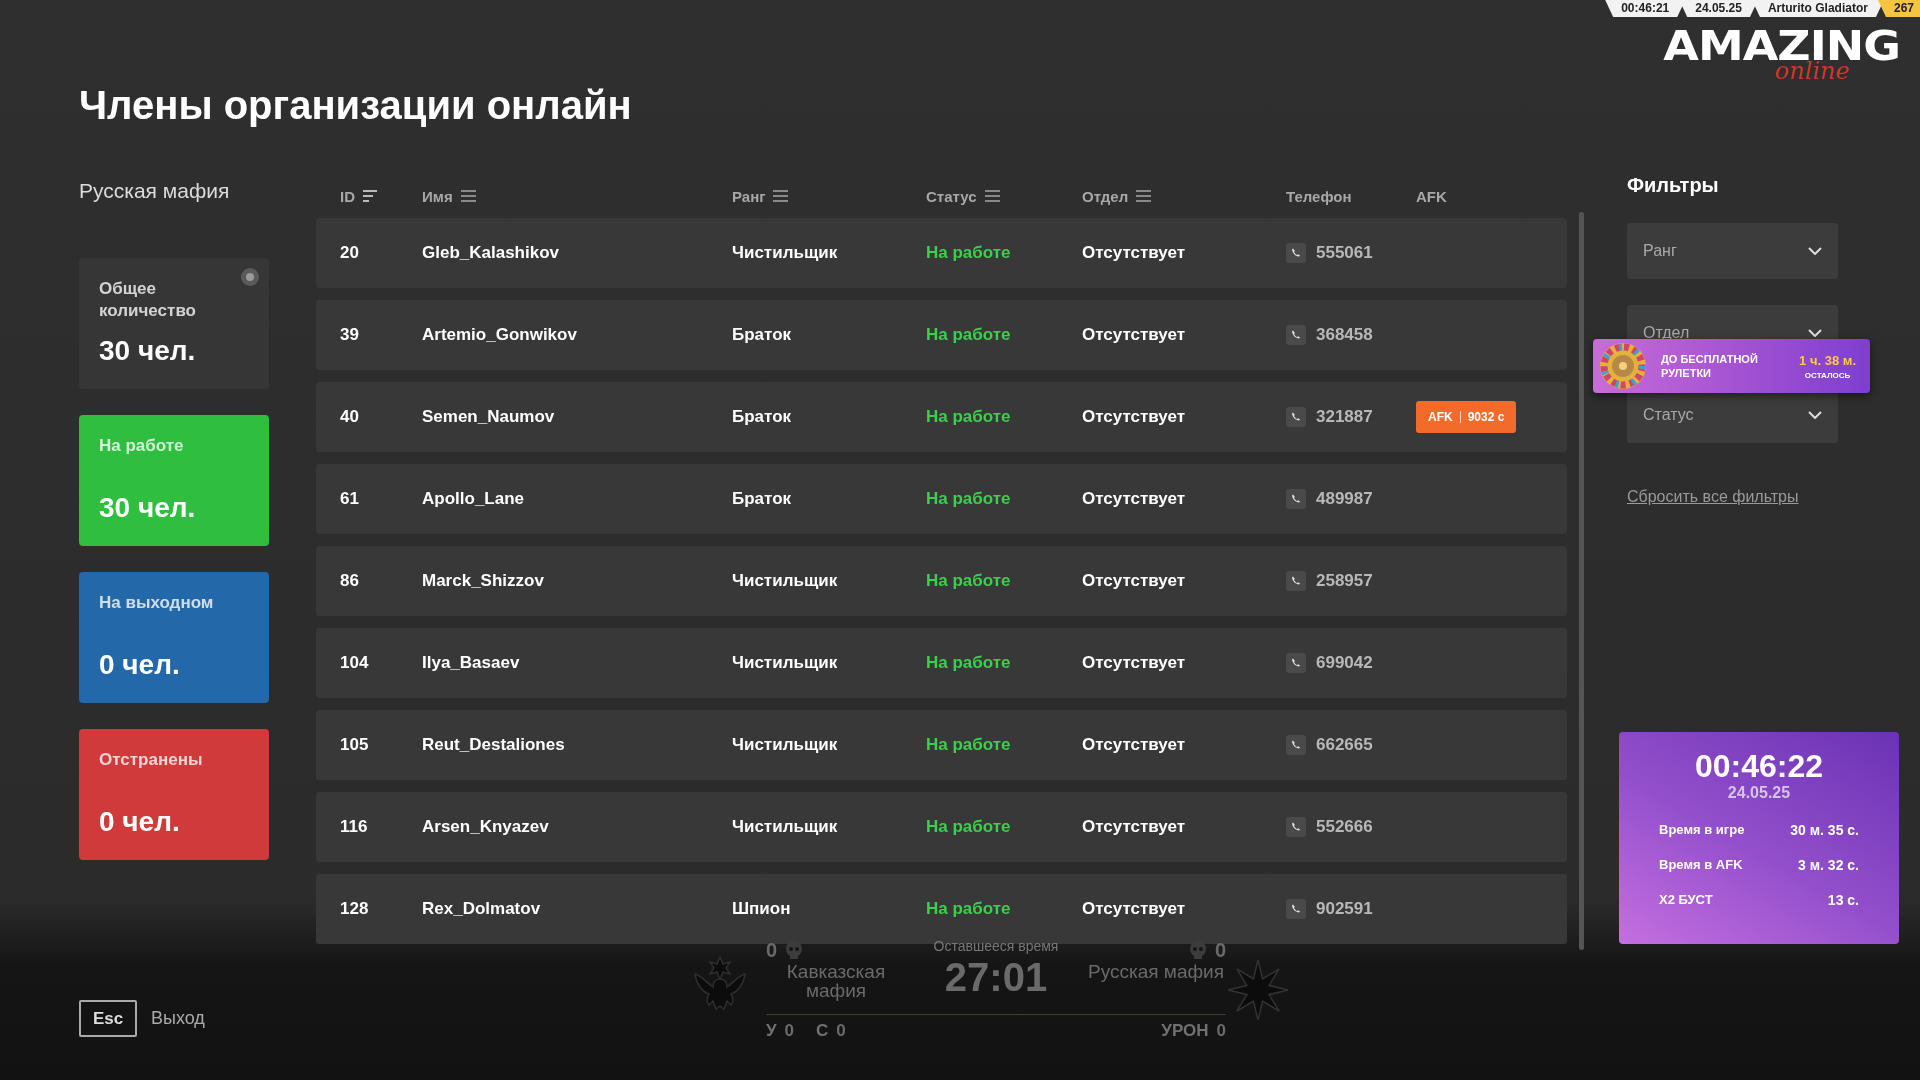 Image resolution: width=1920 pixels, height=1080 pixels. I want to click on phone-number: 321887, so click(1344, 417).